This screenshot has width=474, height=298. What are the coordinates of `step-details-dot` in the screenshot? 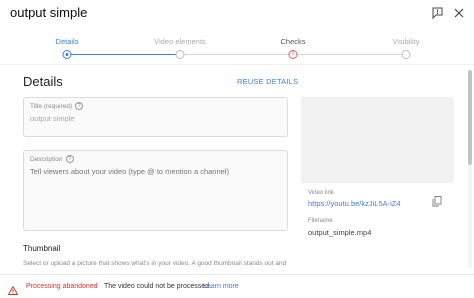 It's located at (67, 54).